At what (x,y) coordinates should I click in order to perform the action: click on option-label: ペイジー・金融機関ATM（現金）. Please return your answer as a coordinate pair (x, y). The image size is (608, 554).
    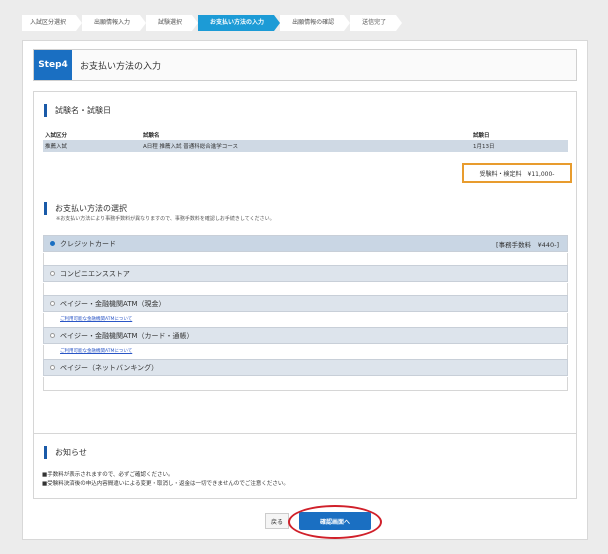
    Looking at the image, I should click on (113, 303).